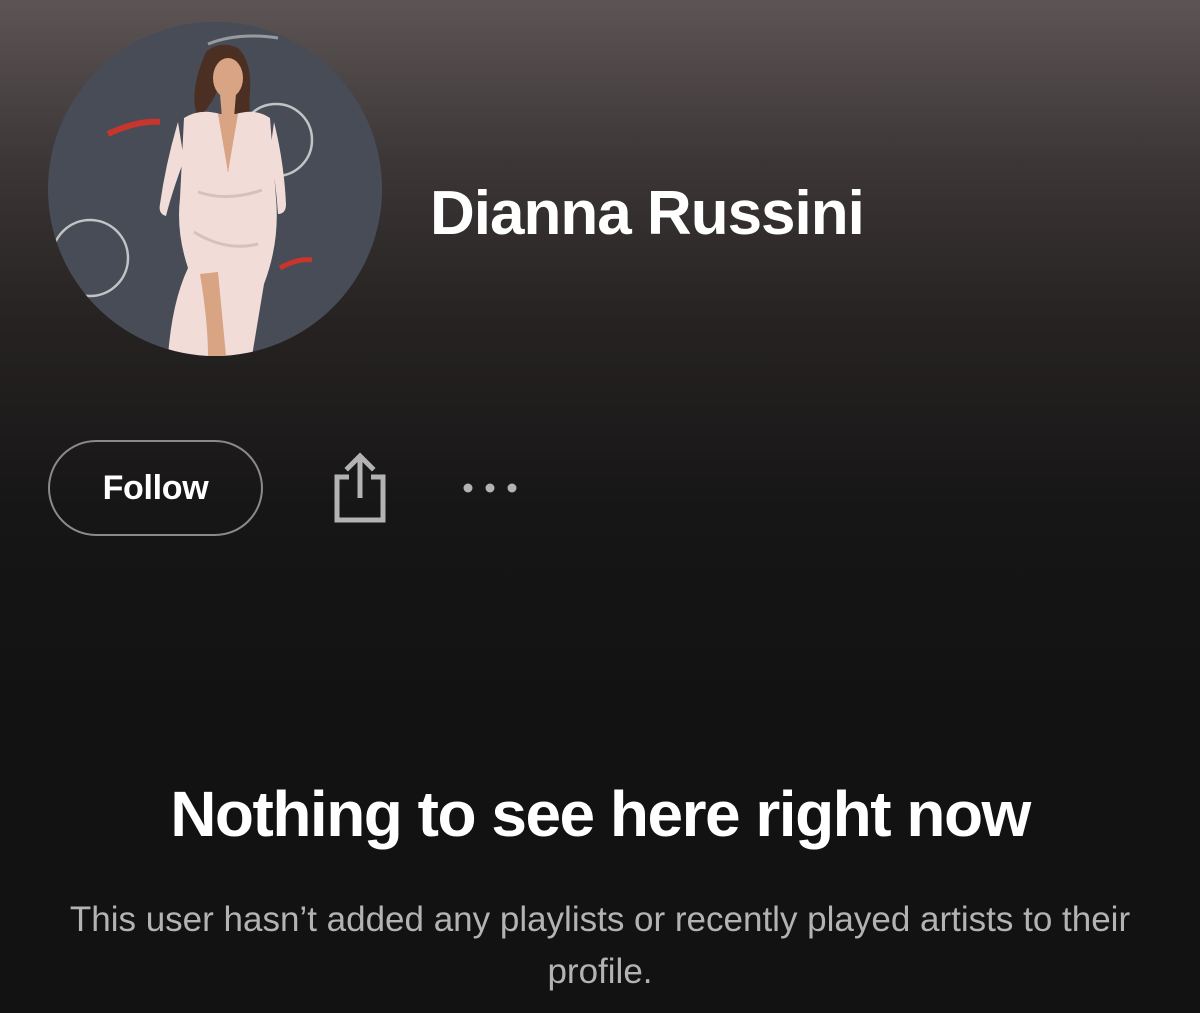 This screenshot has width=1200, height=1013. What do you see at coordinates (647, 213) in the screenshot?
I see `profile-name: Dianna Russini` at bounding box center [647, 213].